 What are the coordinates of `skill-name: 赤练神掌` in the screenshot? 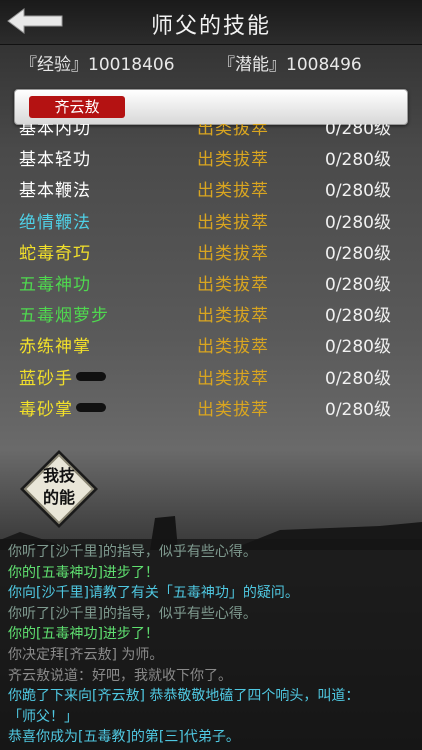 It's located at (55, 347).